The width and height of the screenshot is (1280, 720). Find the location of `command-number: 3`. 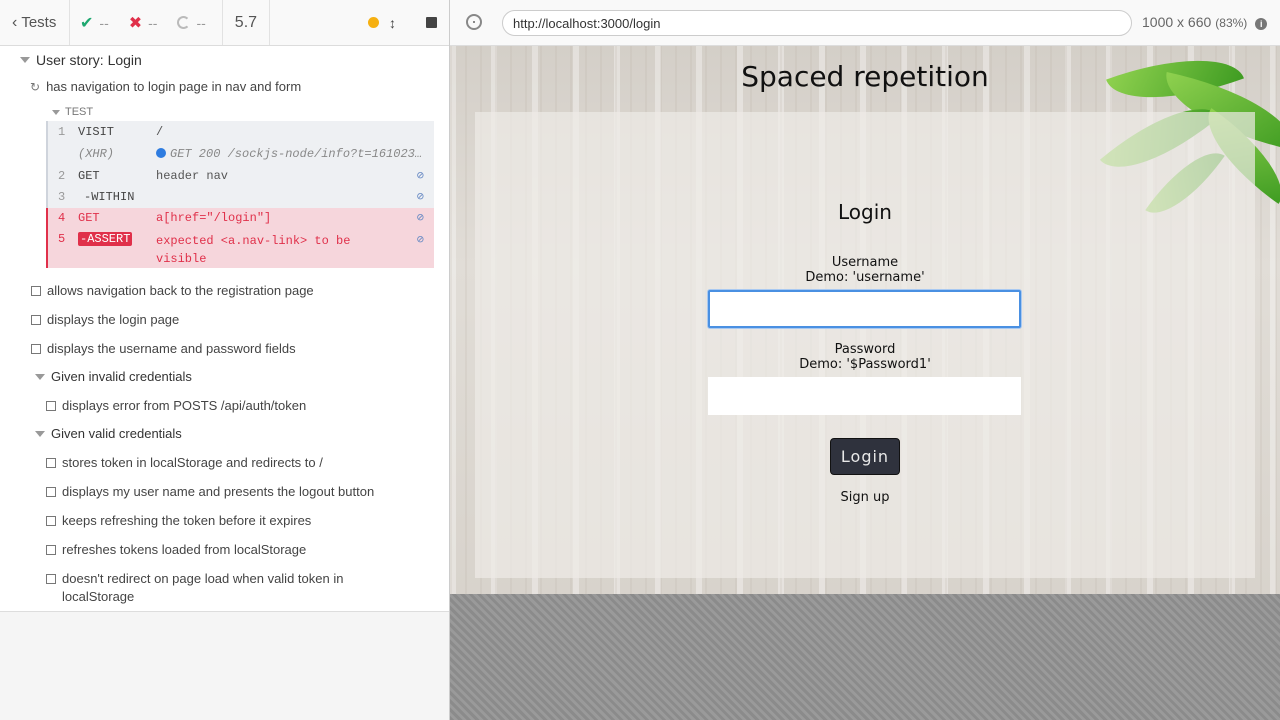

command-number: 3 is located at coordinates (62, 197).